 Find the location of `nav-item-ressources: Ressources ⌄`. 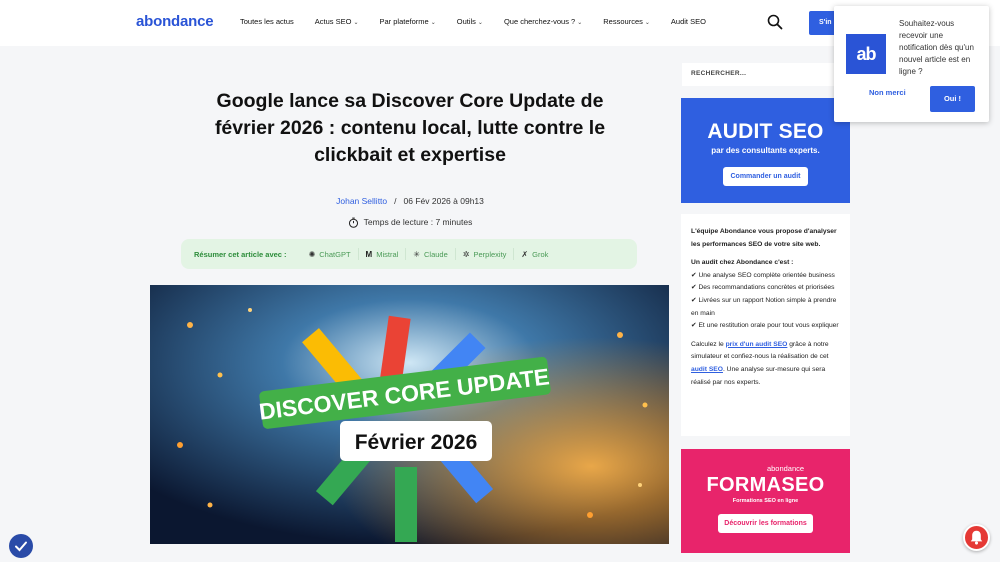

nav-item-ressources: Ressources ⌄ is located at coordinates (626, 21).